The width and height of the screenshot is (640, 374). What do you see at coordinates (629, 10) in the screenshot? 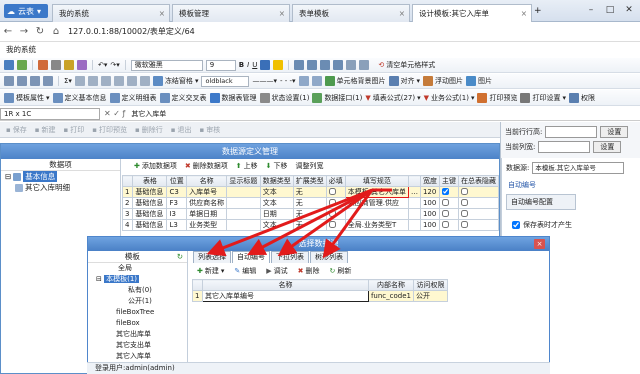
I see `close-window-icon: ✕` at bounding box center [629, 10].